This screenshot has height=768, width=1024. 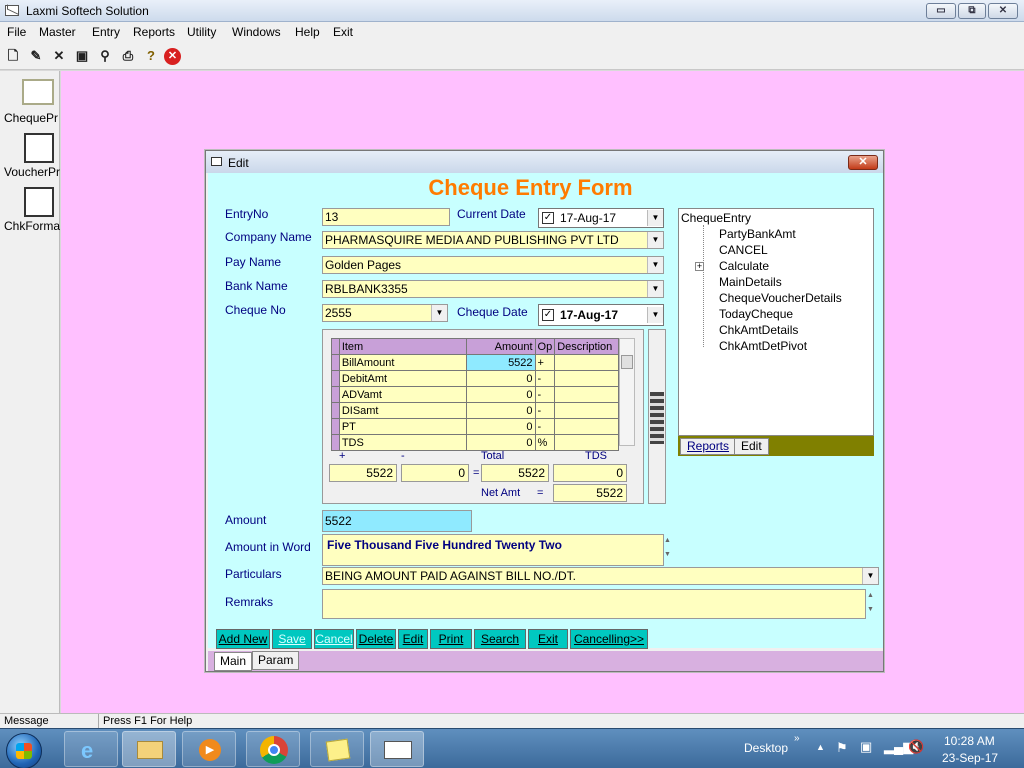 I want to click on tab-edit: Edit, so click(x=751, y=446).